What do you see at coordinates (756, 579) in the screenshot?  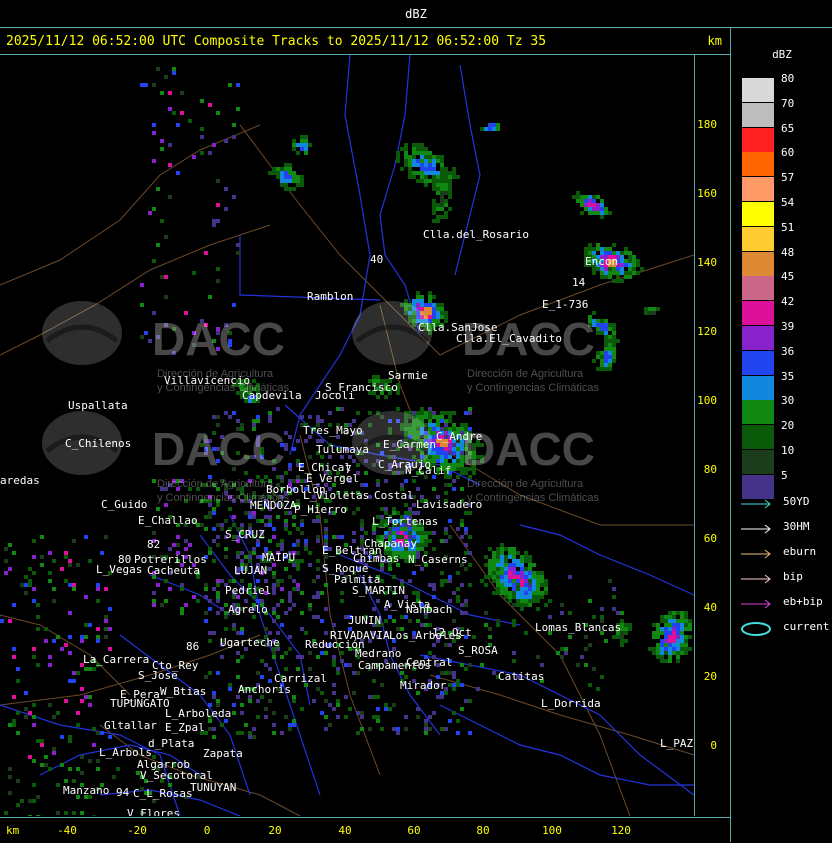 I see `track-arrow-icon` at bounding box center [756, 579].